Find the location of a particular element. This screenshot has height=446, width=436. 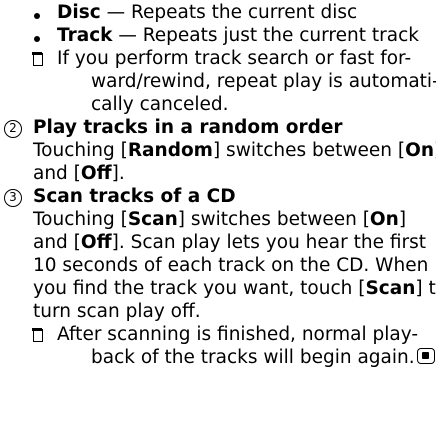

body-text-line: 10 seconds of each track on the CD. When is located at coordinates (231, 265).